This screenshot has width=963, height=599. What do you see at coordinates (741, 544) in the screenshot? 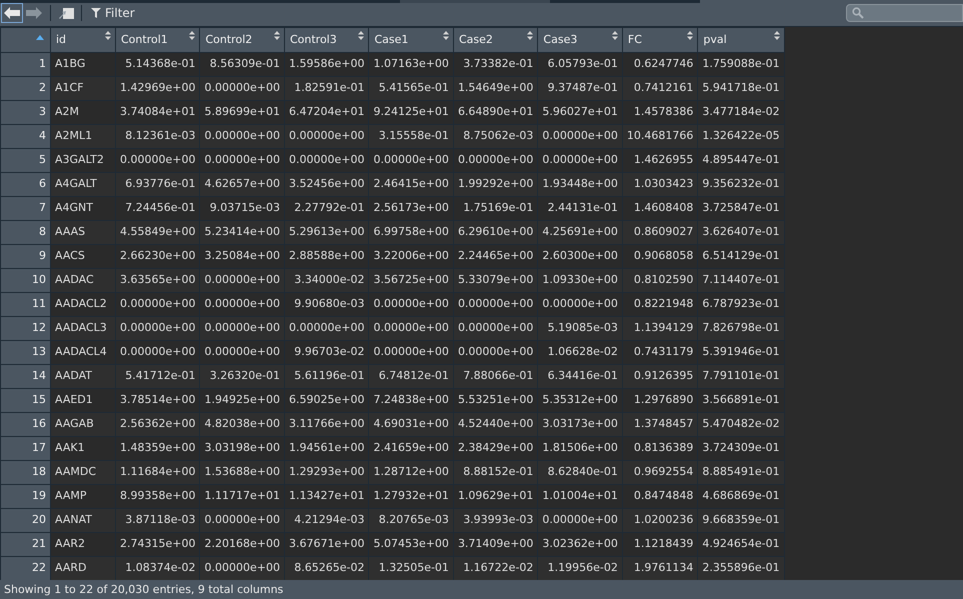
I see `table-cell: 4.924654e-01` at bounding box center [741, 544].